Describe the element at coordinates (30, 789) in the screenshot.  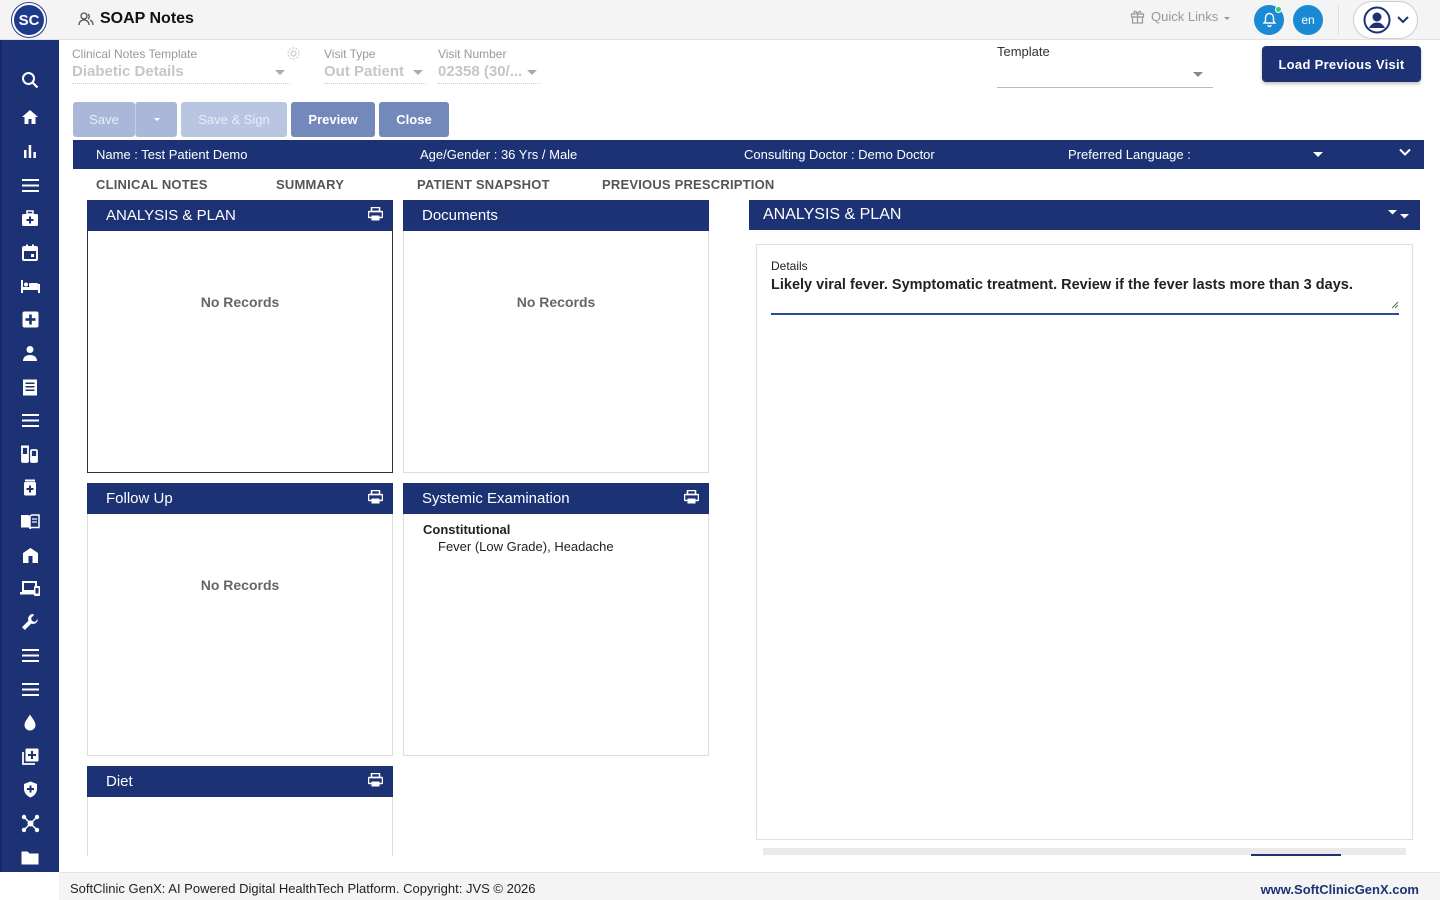
I see `shield-icon` at that location.